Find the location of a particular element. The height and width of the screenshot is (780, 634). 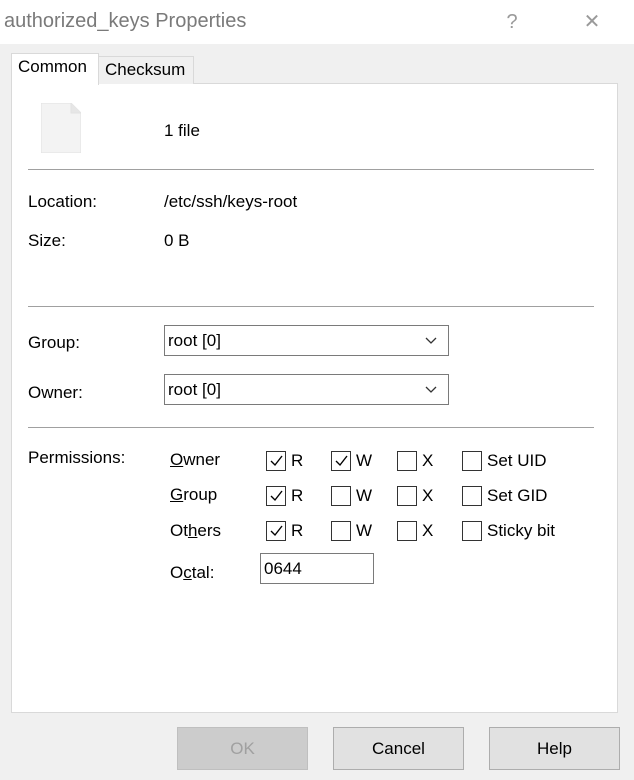

perm-row-others-label: Others is located at coordinates (196, 530).